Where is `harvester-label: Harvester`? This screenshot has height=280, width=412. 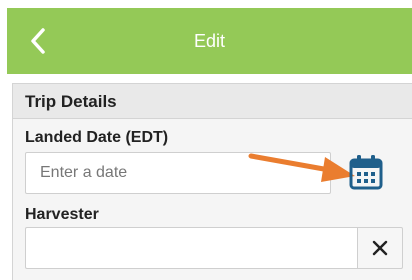
harvester-label: Harvester is located at coordinates (62, 214).